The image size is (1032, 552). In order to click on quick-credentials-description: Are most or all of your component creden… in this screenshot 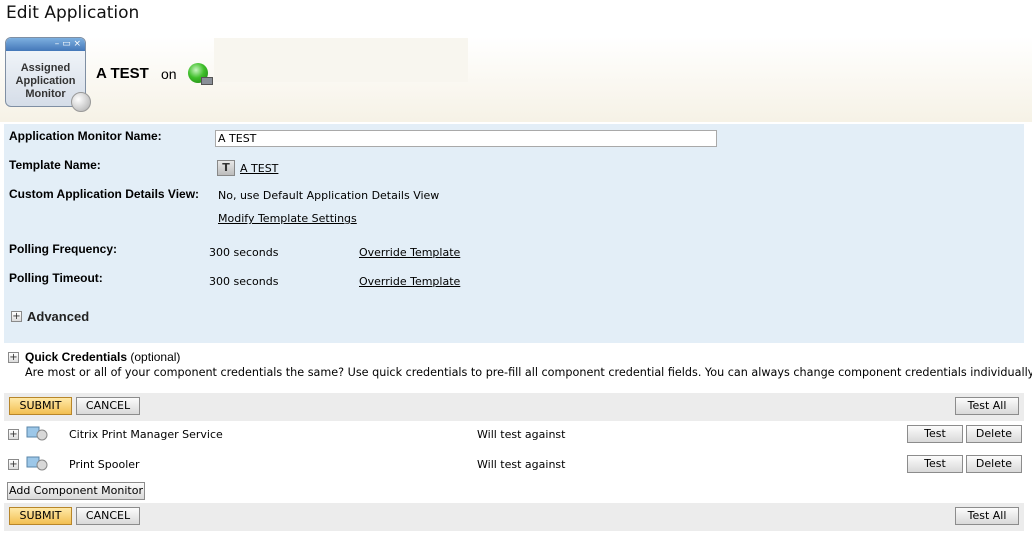, I will do `click(528, 372)`.